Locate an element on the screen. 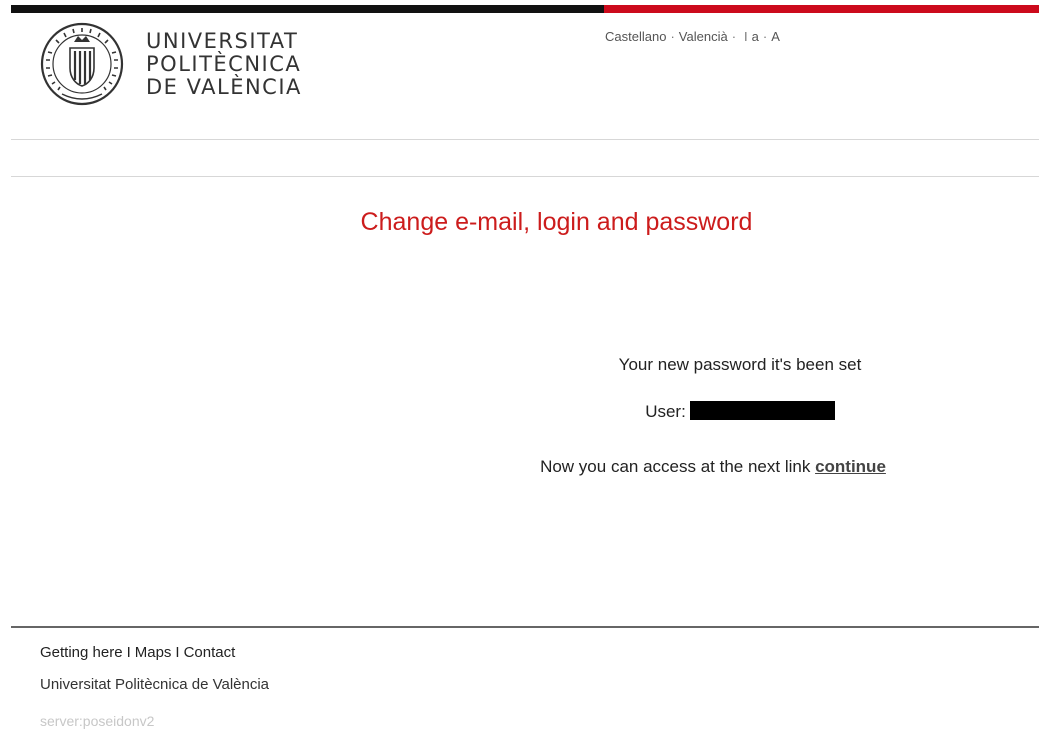 Image resolution: width=1039 pixels, height=734 pixels. footer-link-getting-here: Getting here is located at coordinates (81, 652).